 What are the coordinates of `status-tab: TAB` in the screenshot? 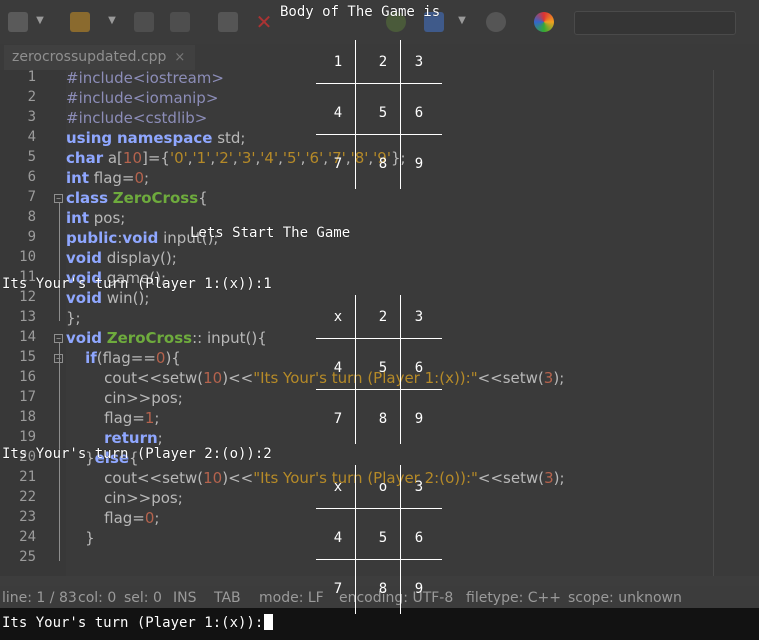 It's located at (227, 598).